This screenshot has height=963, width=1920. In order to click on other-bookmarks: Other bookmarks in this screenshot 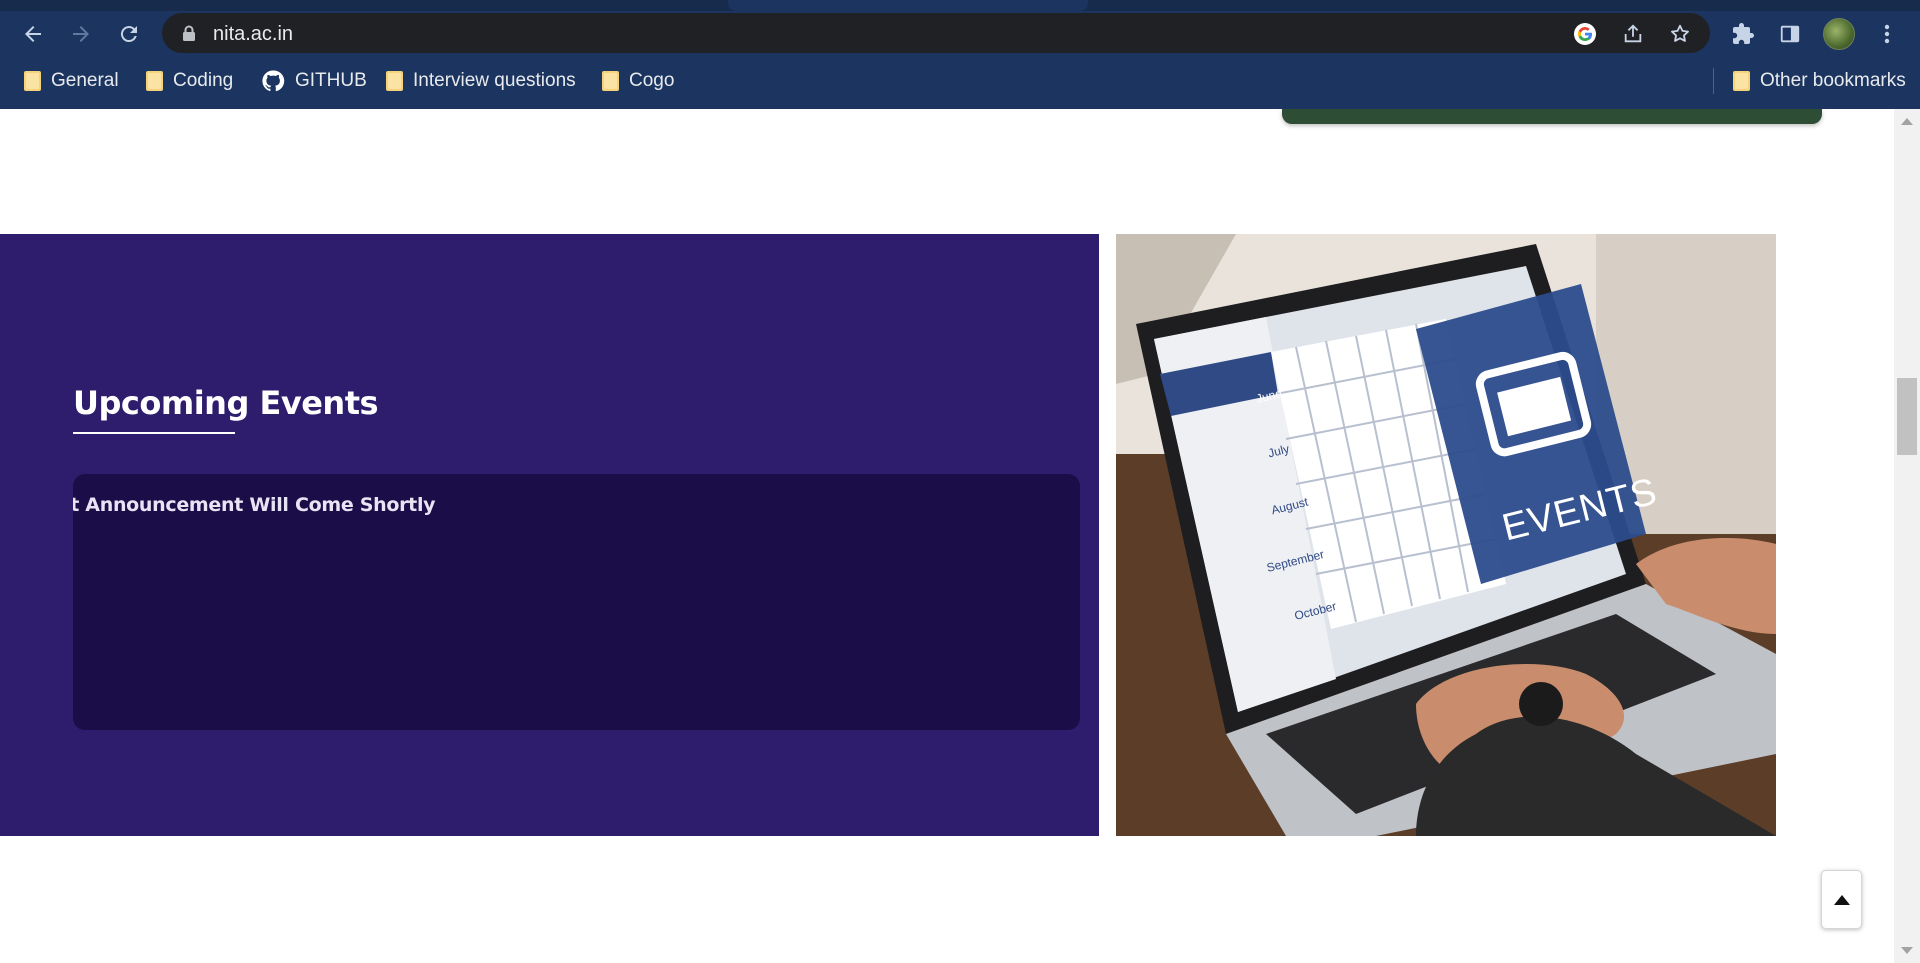, I will do `click(1819, 81)`.